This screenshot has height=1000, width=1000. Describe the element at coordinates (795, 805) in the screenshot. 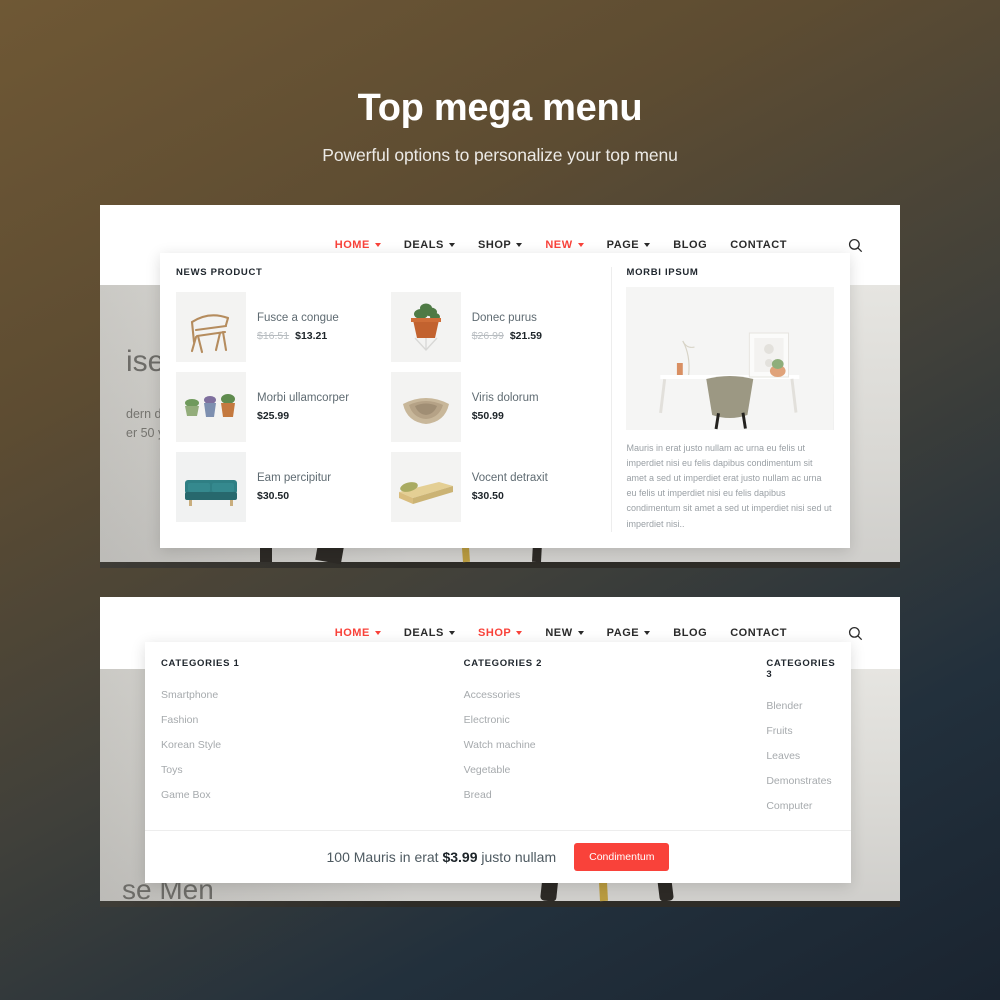

I see `category-link: Computer` at that location.